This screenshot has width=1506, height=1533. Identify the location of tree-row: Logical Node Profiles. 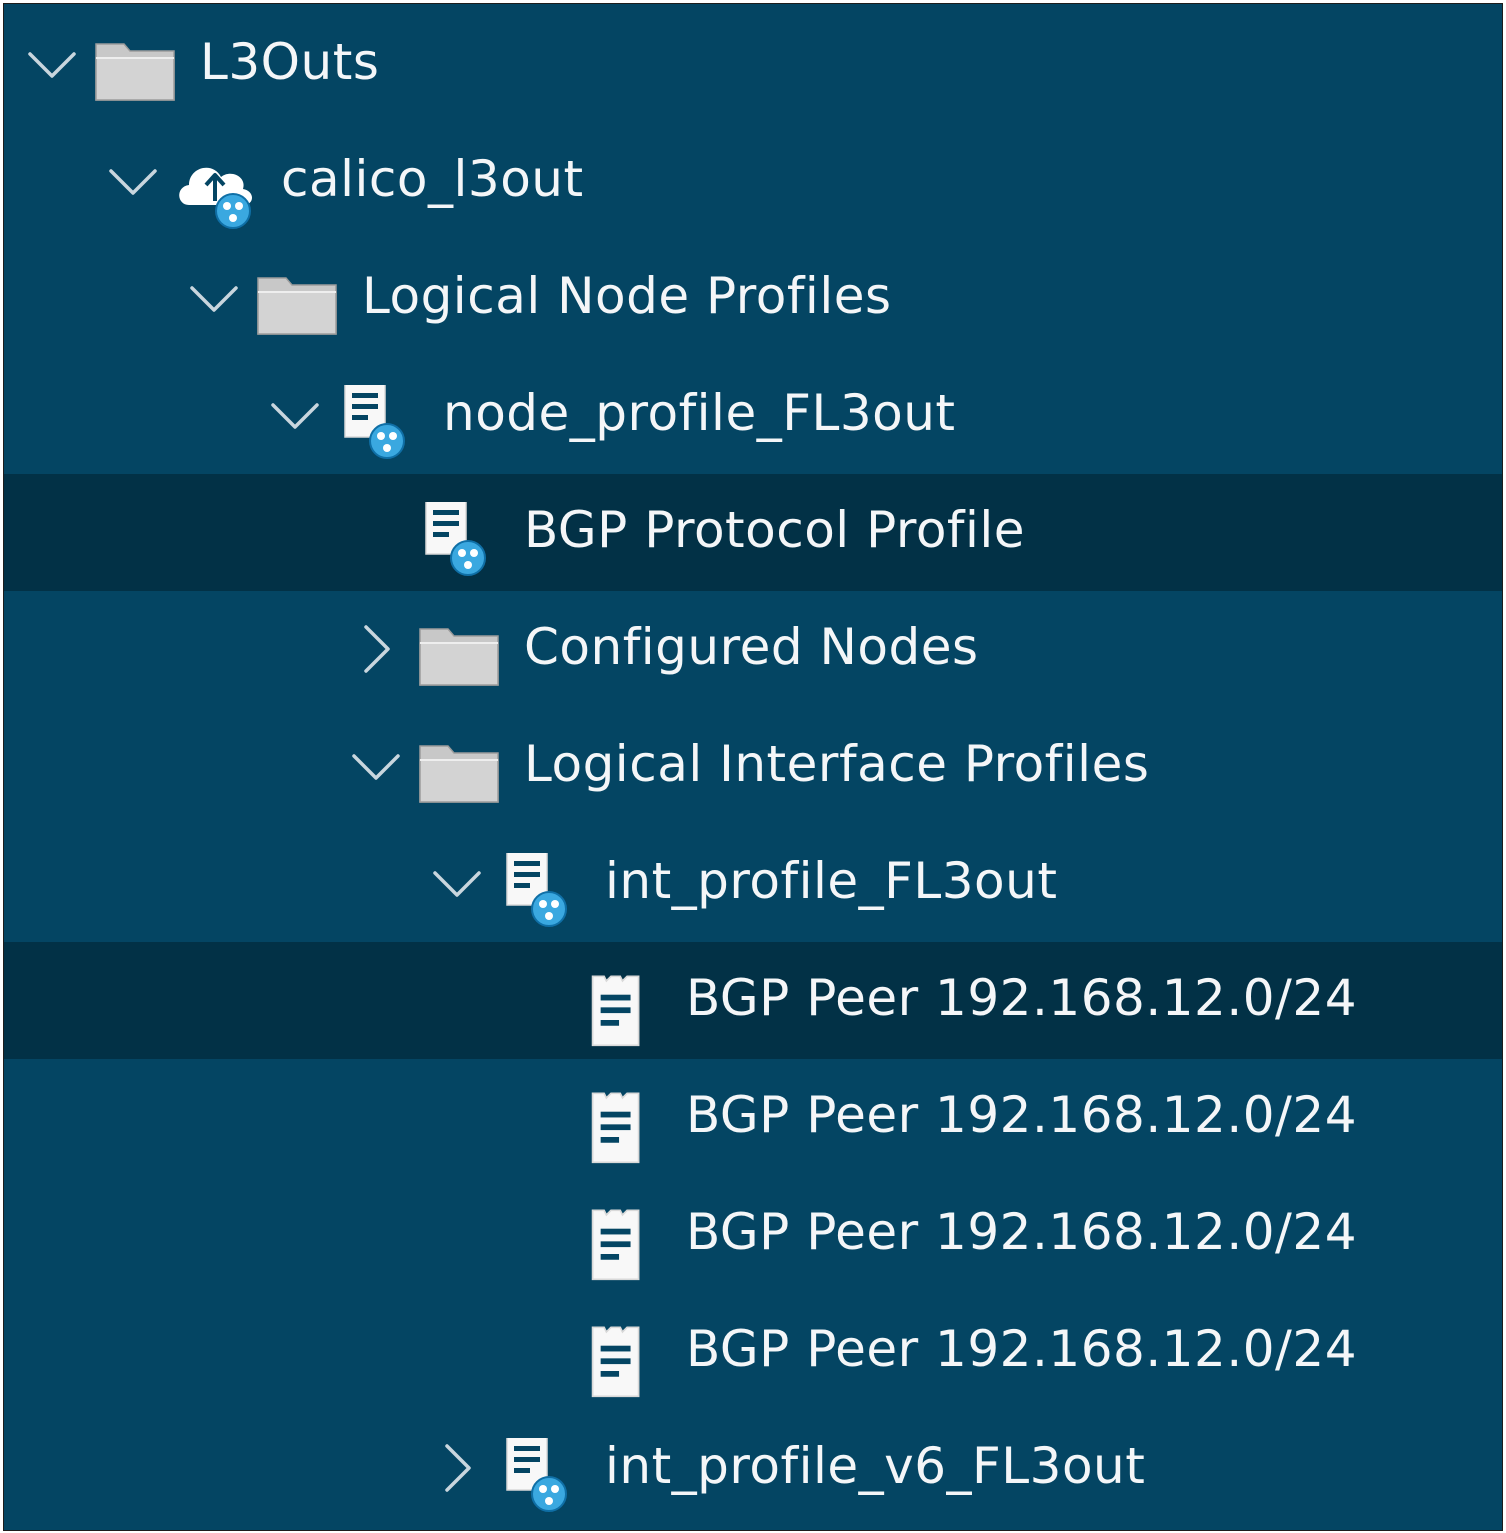
(753, 298).